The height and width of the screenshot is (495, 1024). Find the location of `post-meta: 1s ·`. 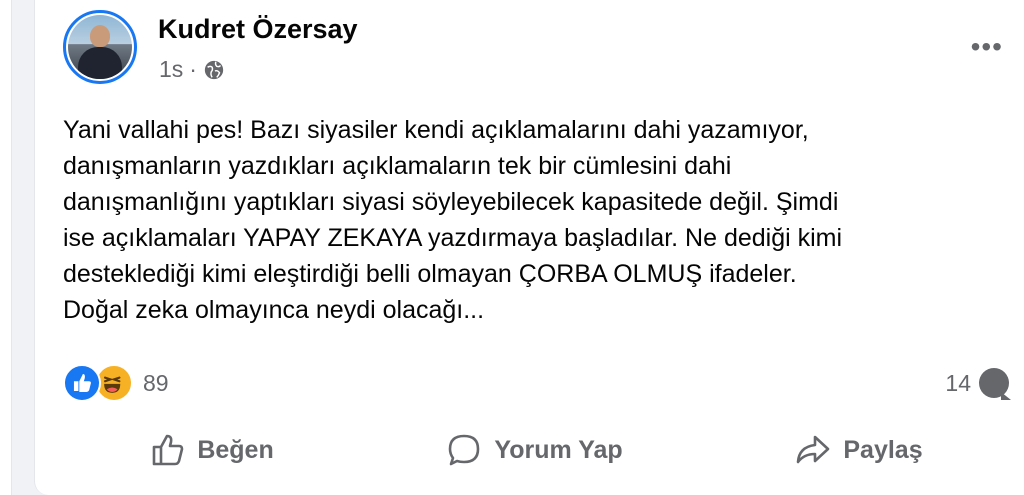

post-meta: 1s · is located at coordinates (192, 69).